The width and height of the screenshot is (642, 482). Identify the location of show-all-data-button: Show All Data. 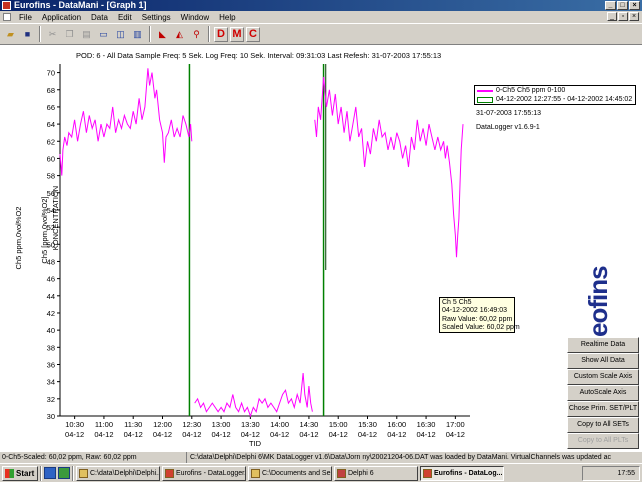
(603, 361).